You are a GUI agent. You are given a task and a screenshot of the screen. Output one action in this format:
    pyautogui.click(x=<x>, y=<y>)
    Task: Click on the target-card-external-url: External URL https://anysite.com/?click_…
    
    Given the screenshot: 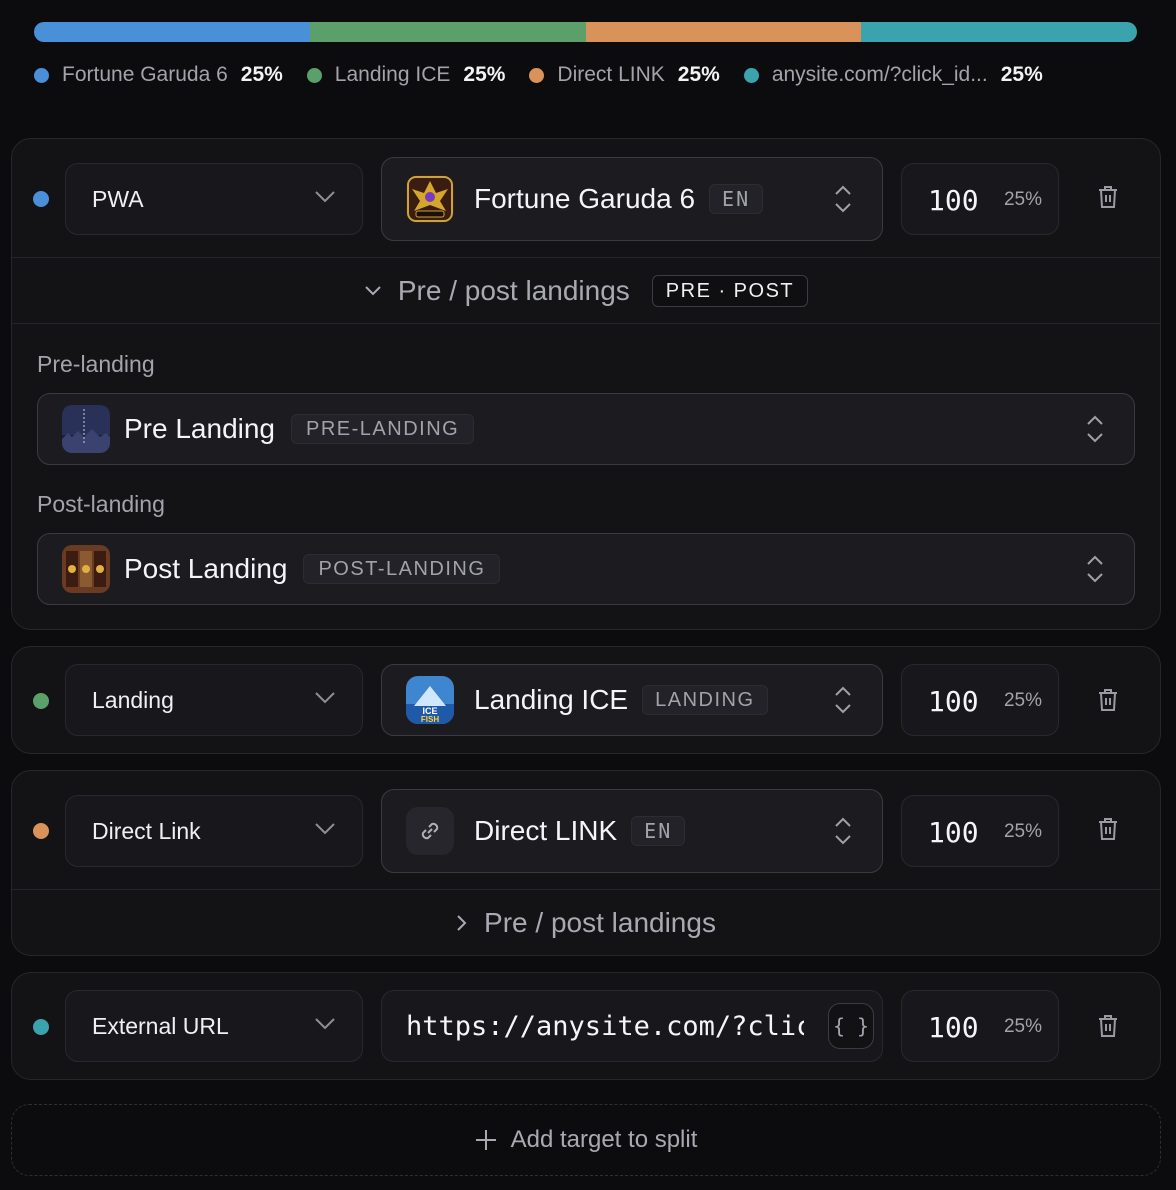 What is the action you would take?
    pyautogui.click(x=586, y=1026)
    